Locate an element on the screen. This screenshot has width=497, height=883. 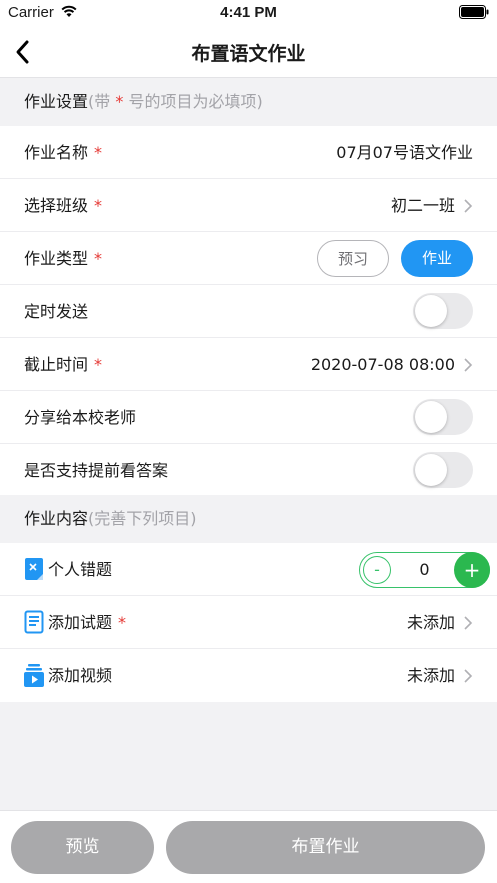
add-questions-value: 未添加 is located at coordinates (430, 622).